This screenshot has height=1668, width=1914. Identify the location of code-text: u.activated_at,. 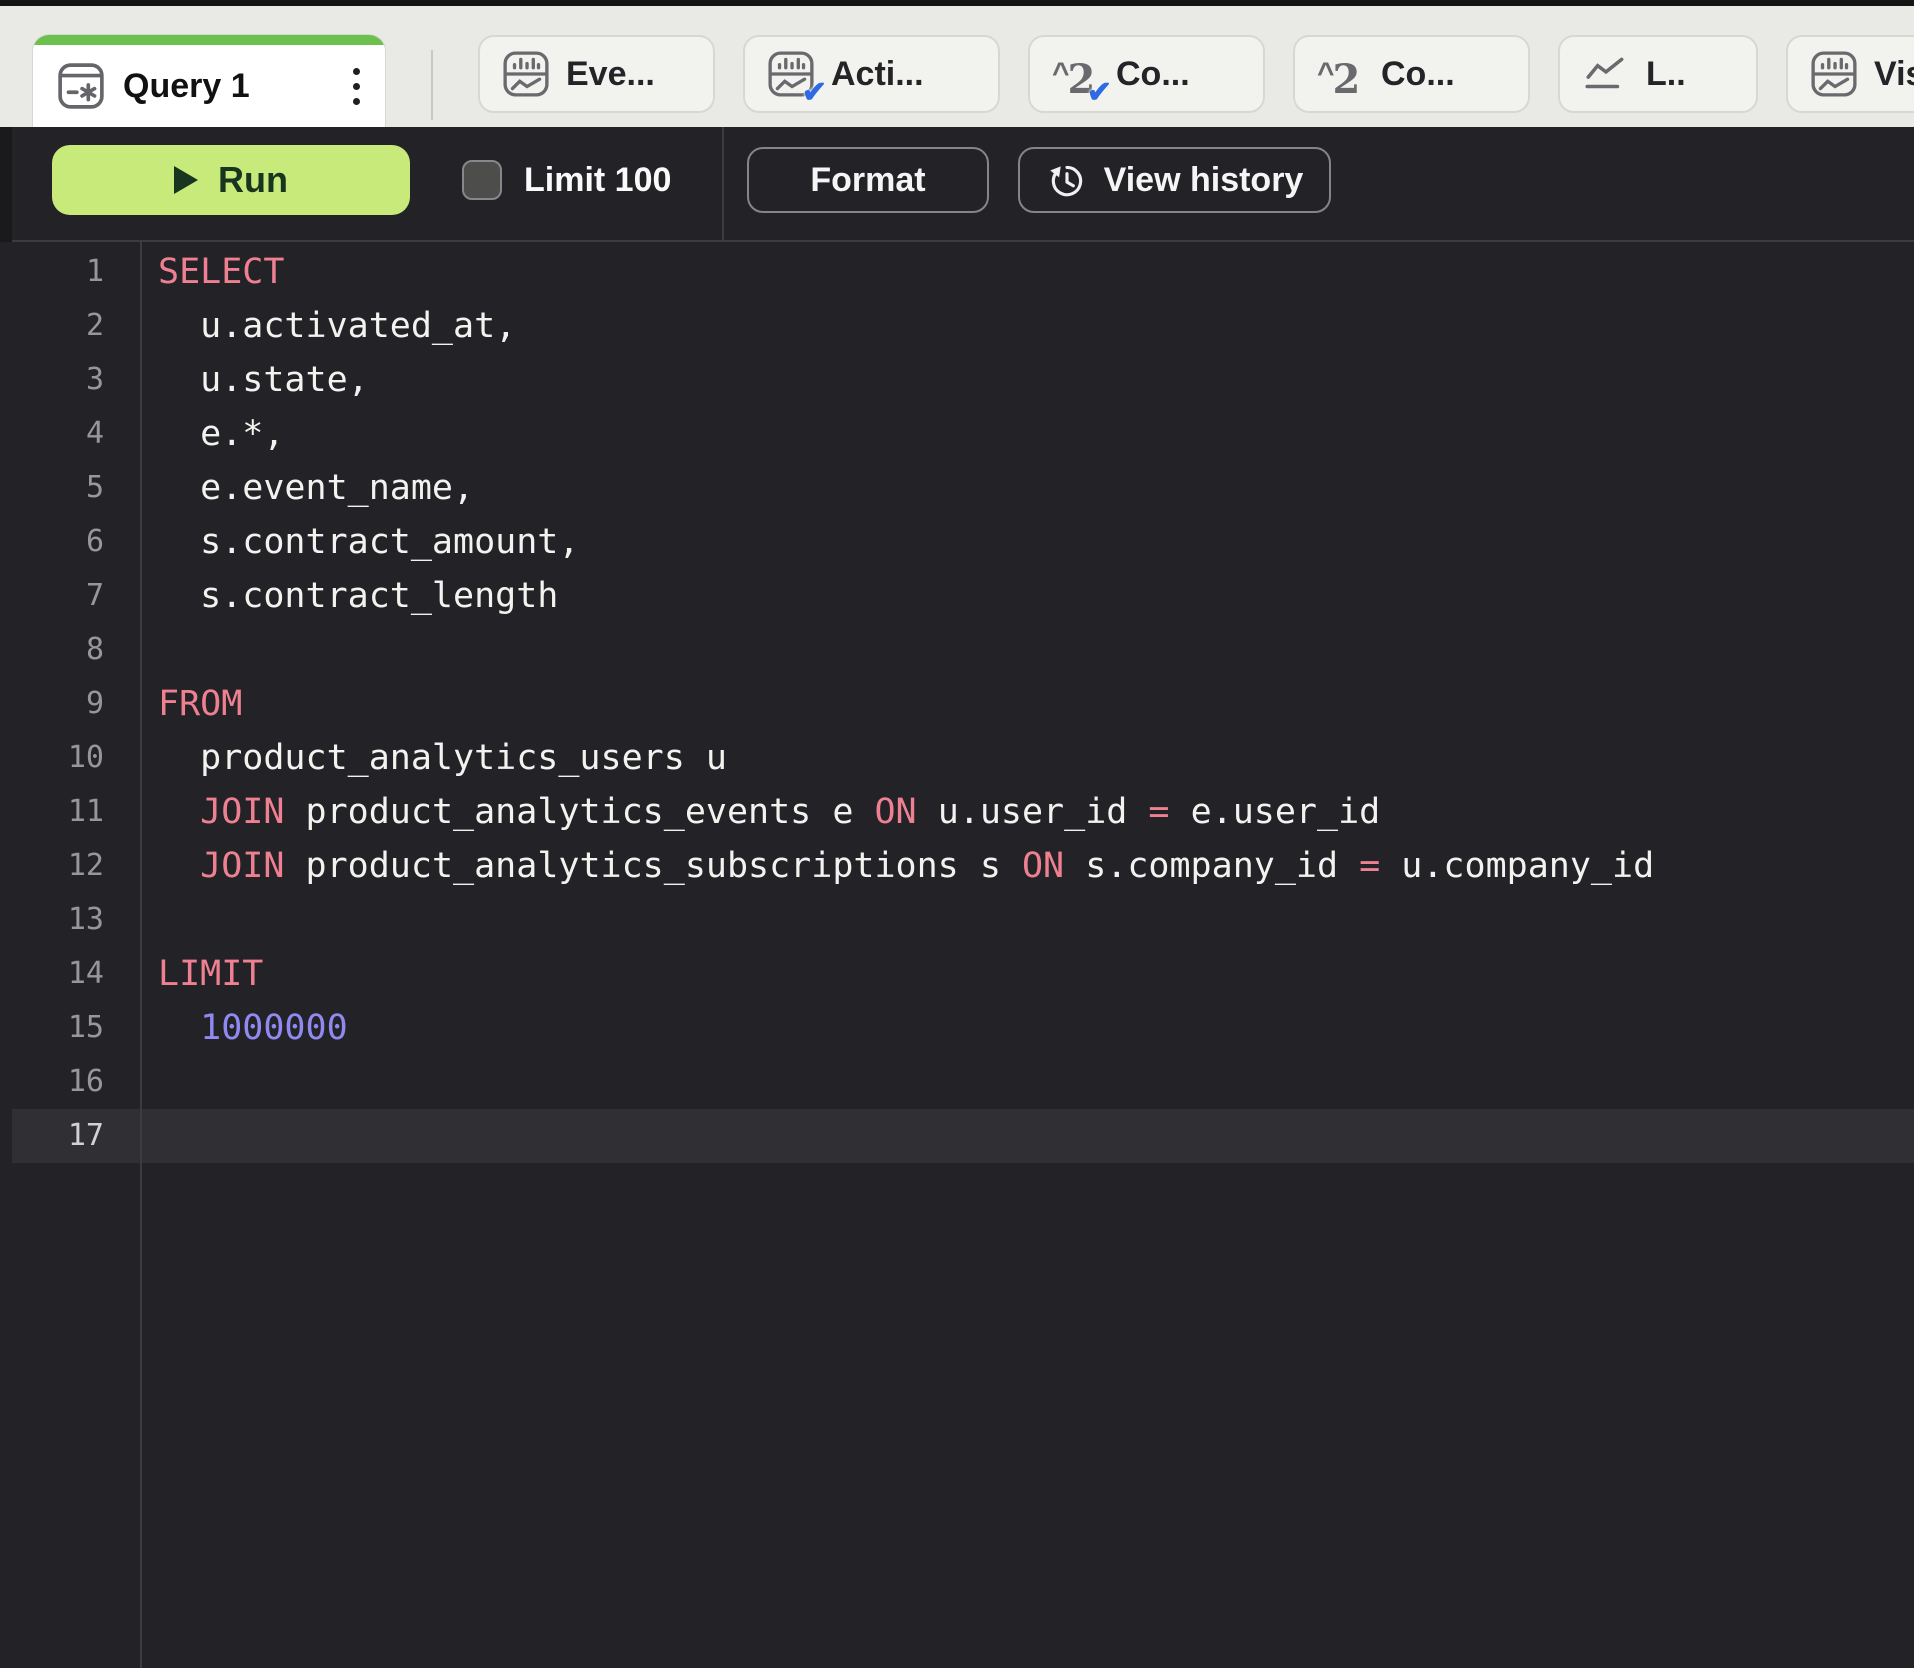
(337, 326).